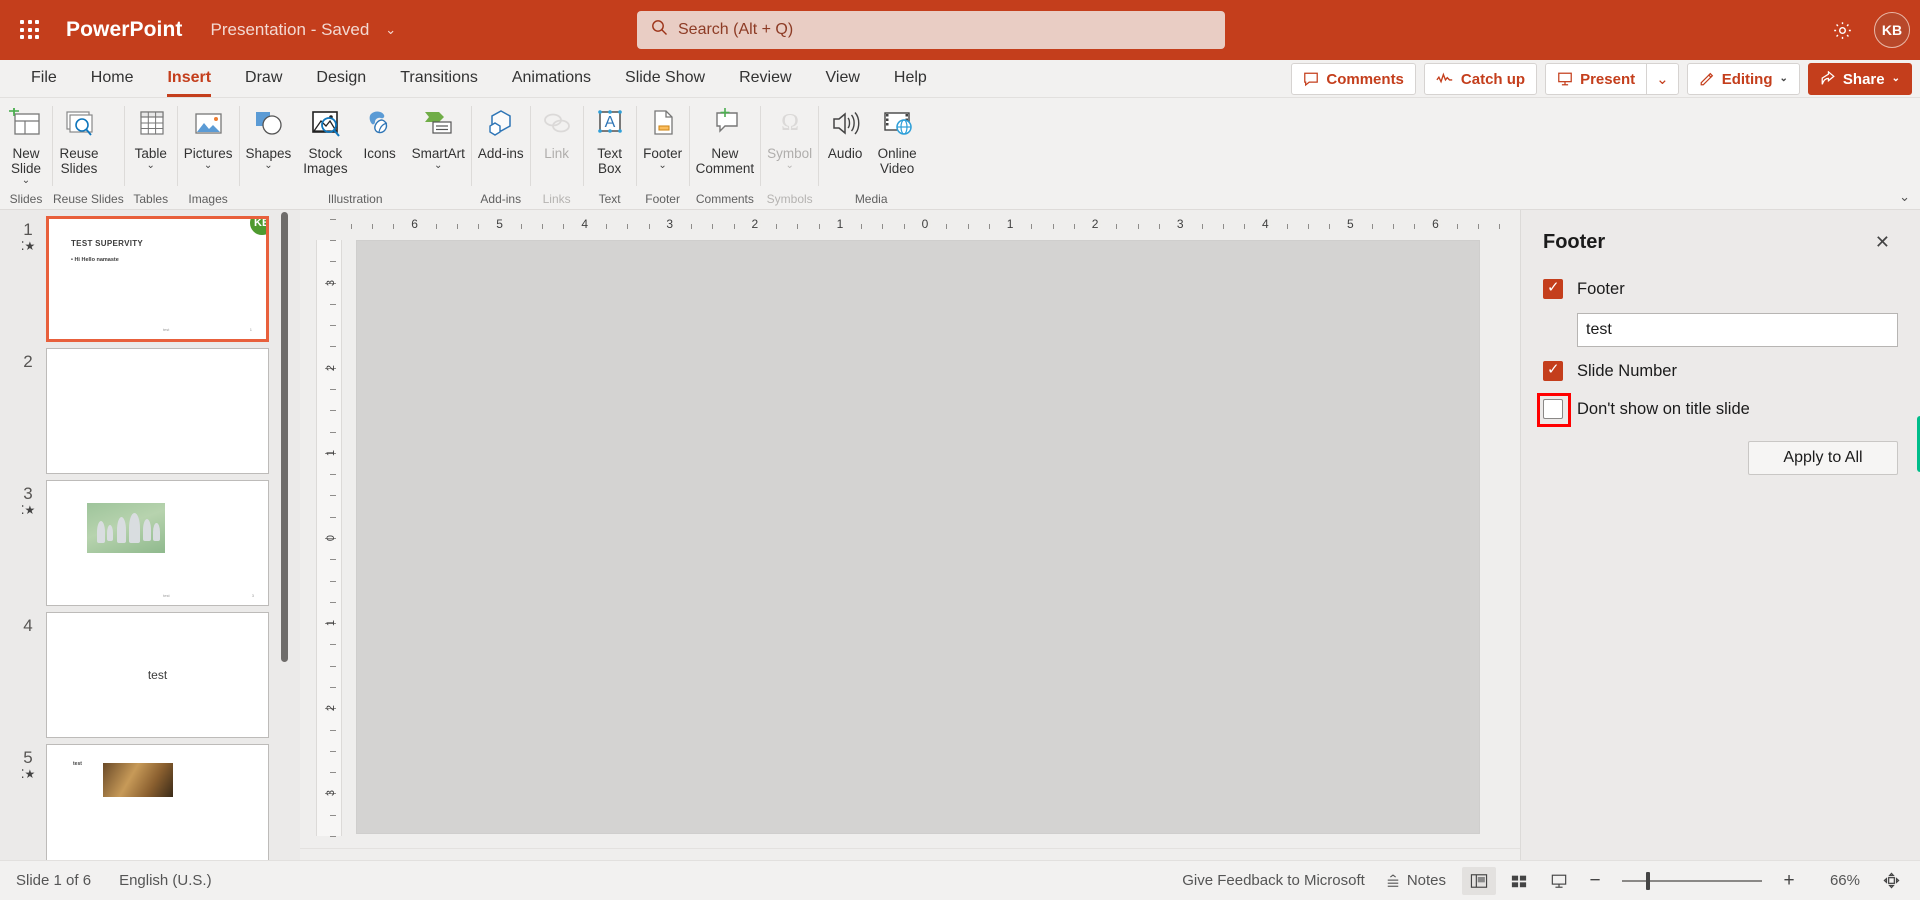  I want to click on slide-thumbnail-1: TEST SUPERVITY • Hi Hello namaste test 1 KB, so click(157, 279).